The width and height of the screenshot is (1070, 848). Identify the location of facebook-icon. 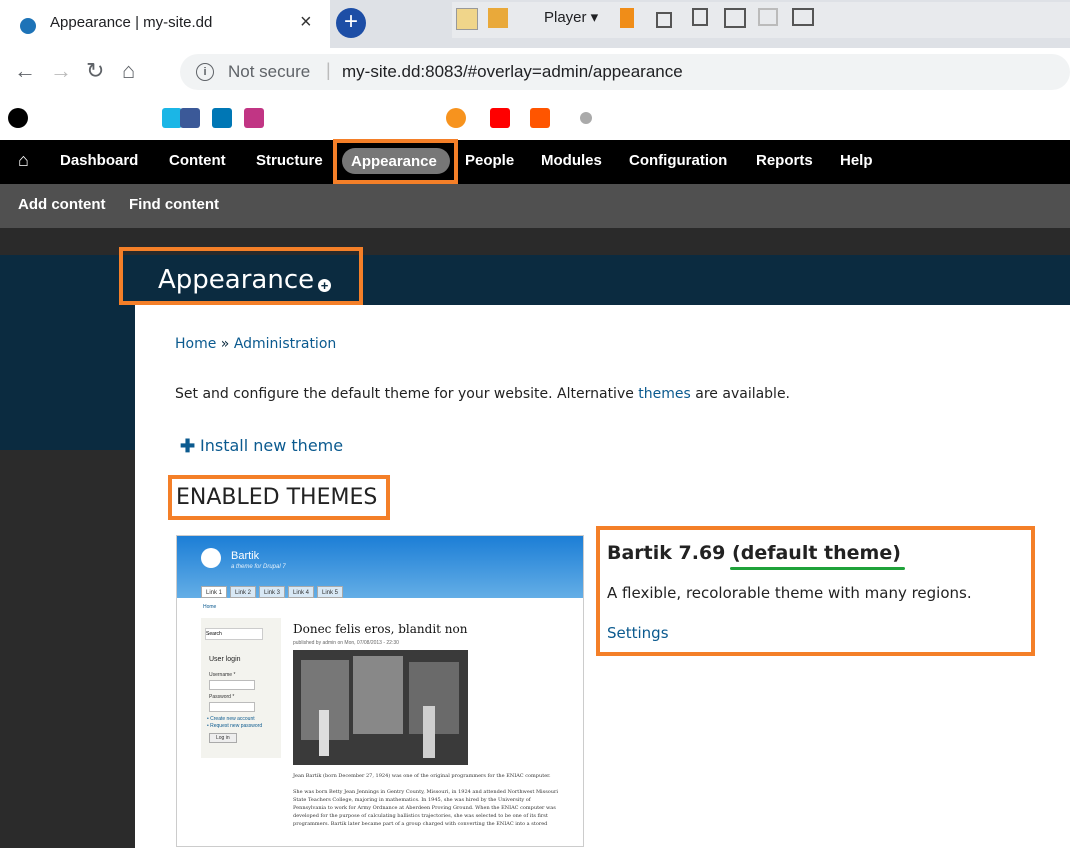
(190, 118).